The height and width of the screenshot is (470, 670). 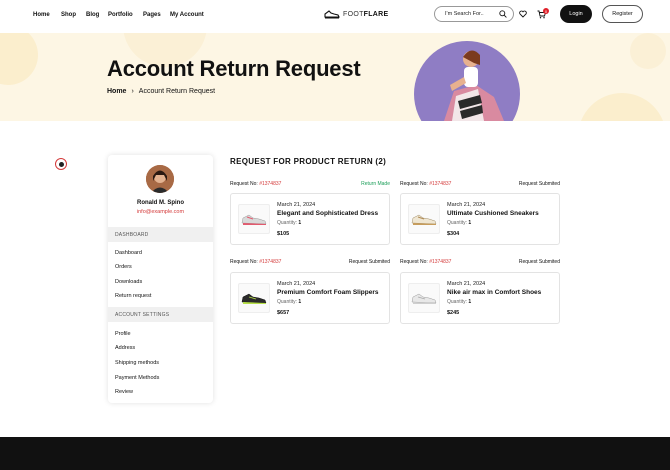 What do you see at coordinates (41, 15) in the screenshot?
I see `nav-home: Home` at bounding box center [41, 15].